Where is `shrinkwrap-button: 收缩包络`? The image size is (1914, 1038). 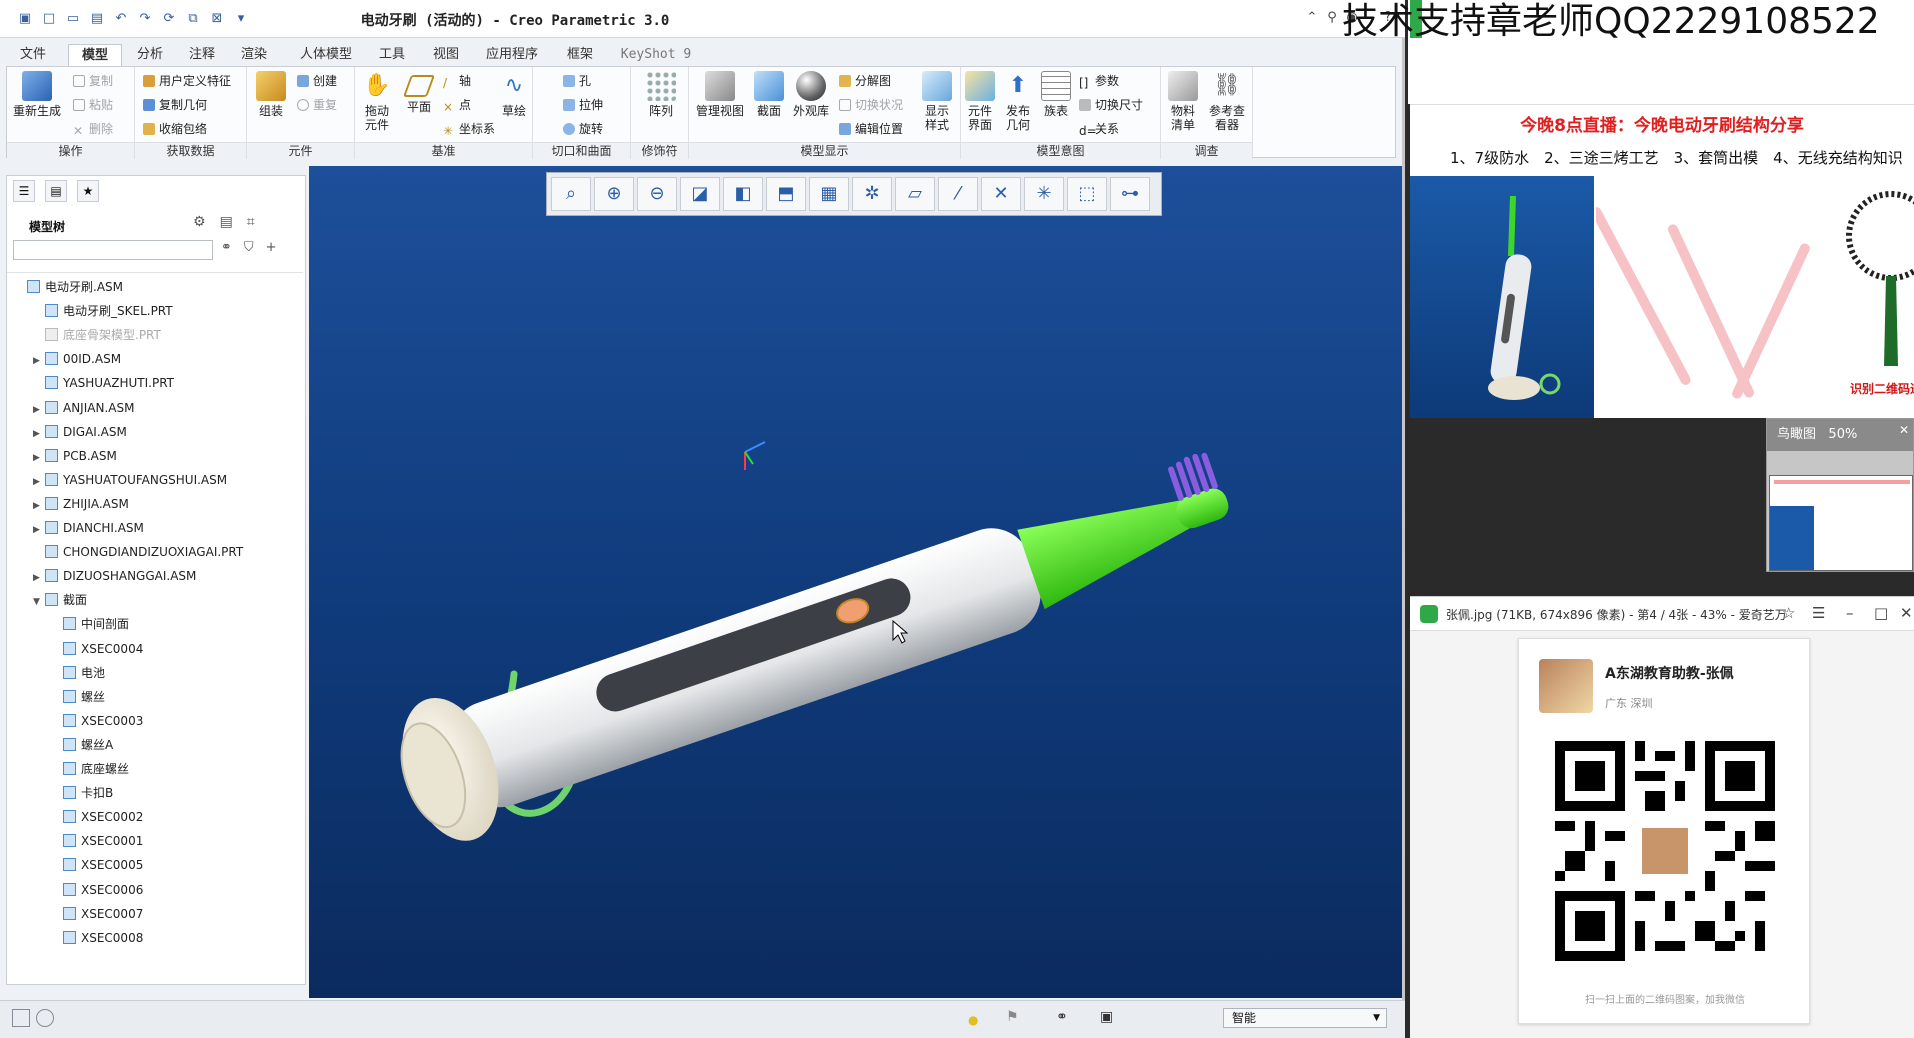
shrinkwrap-button: 收缩包络 is located at coordinates (175, 129).